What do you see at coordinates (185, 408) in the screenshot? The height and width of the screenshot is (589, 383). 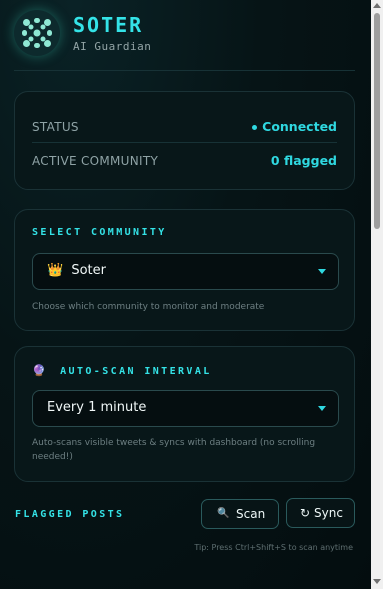 I see `interval-select: Every 1 minute` at bounding box center [185, 408].